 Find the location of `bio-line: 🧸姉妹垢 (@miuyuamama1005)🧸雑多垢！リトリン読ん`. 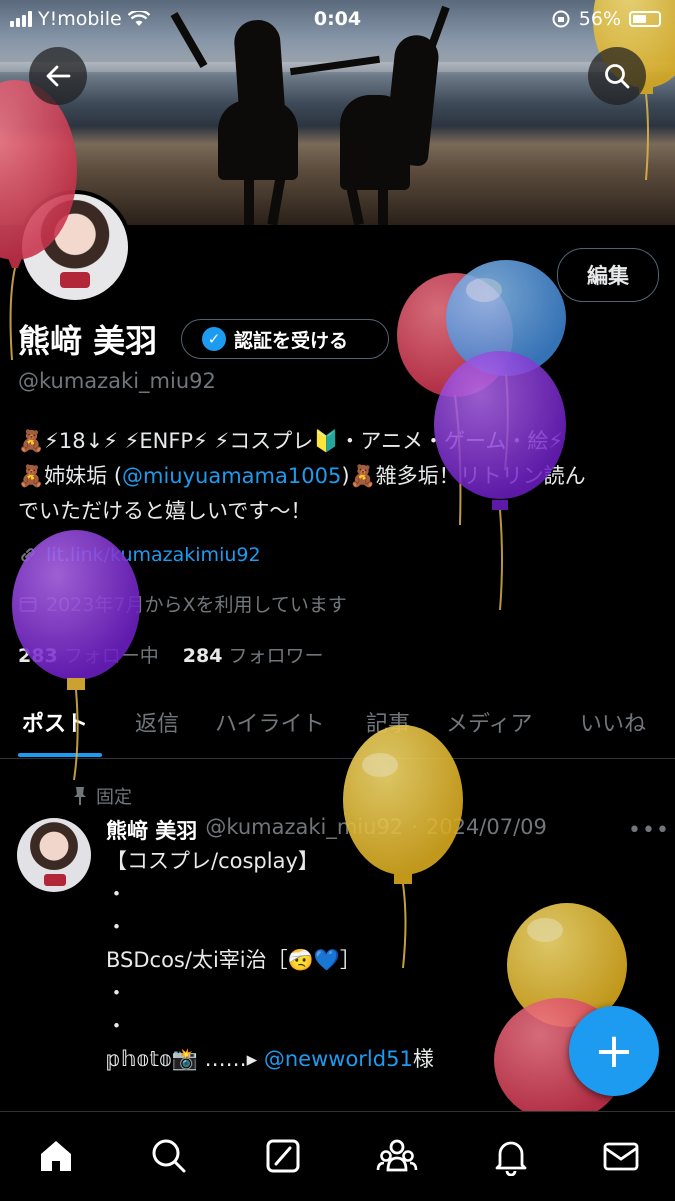

bio-line: 🧸姉妹垢 (@miuyuamama1005)🧸雑多垢！リトリン読ん is located at coordinates (338, 476).